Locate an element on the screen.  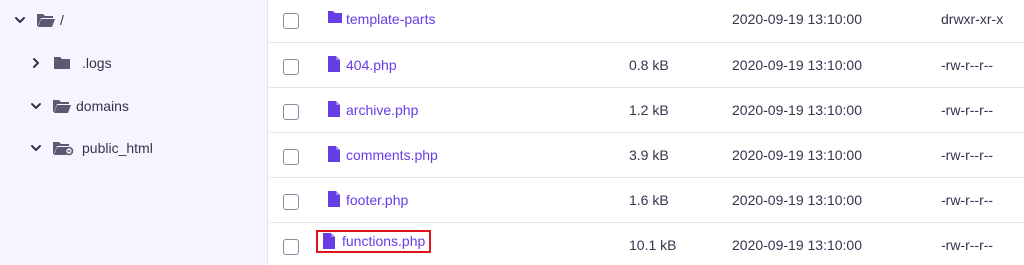
tree-item-logs: .logs is located at coordinates (71, 63).